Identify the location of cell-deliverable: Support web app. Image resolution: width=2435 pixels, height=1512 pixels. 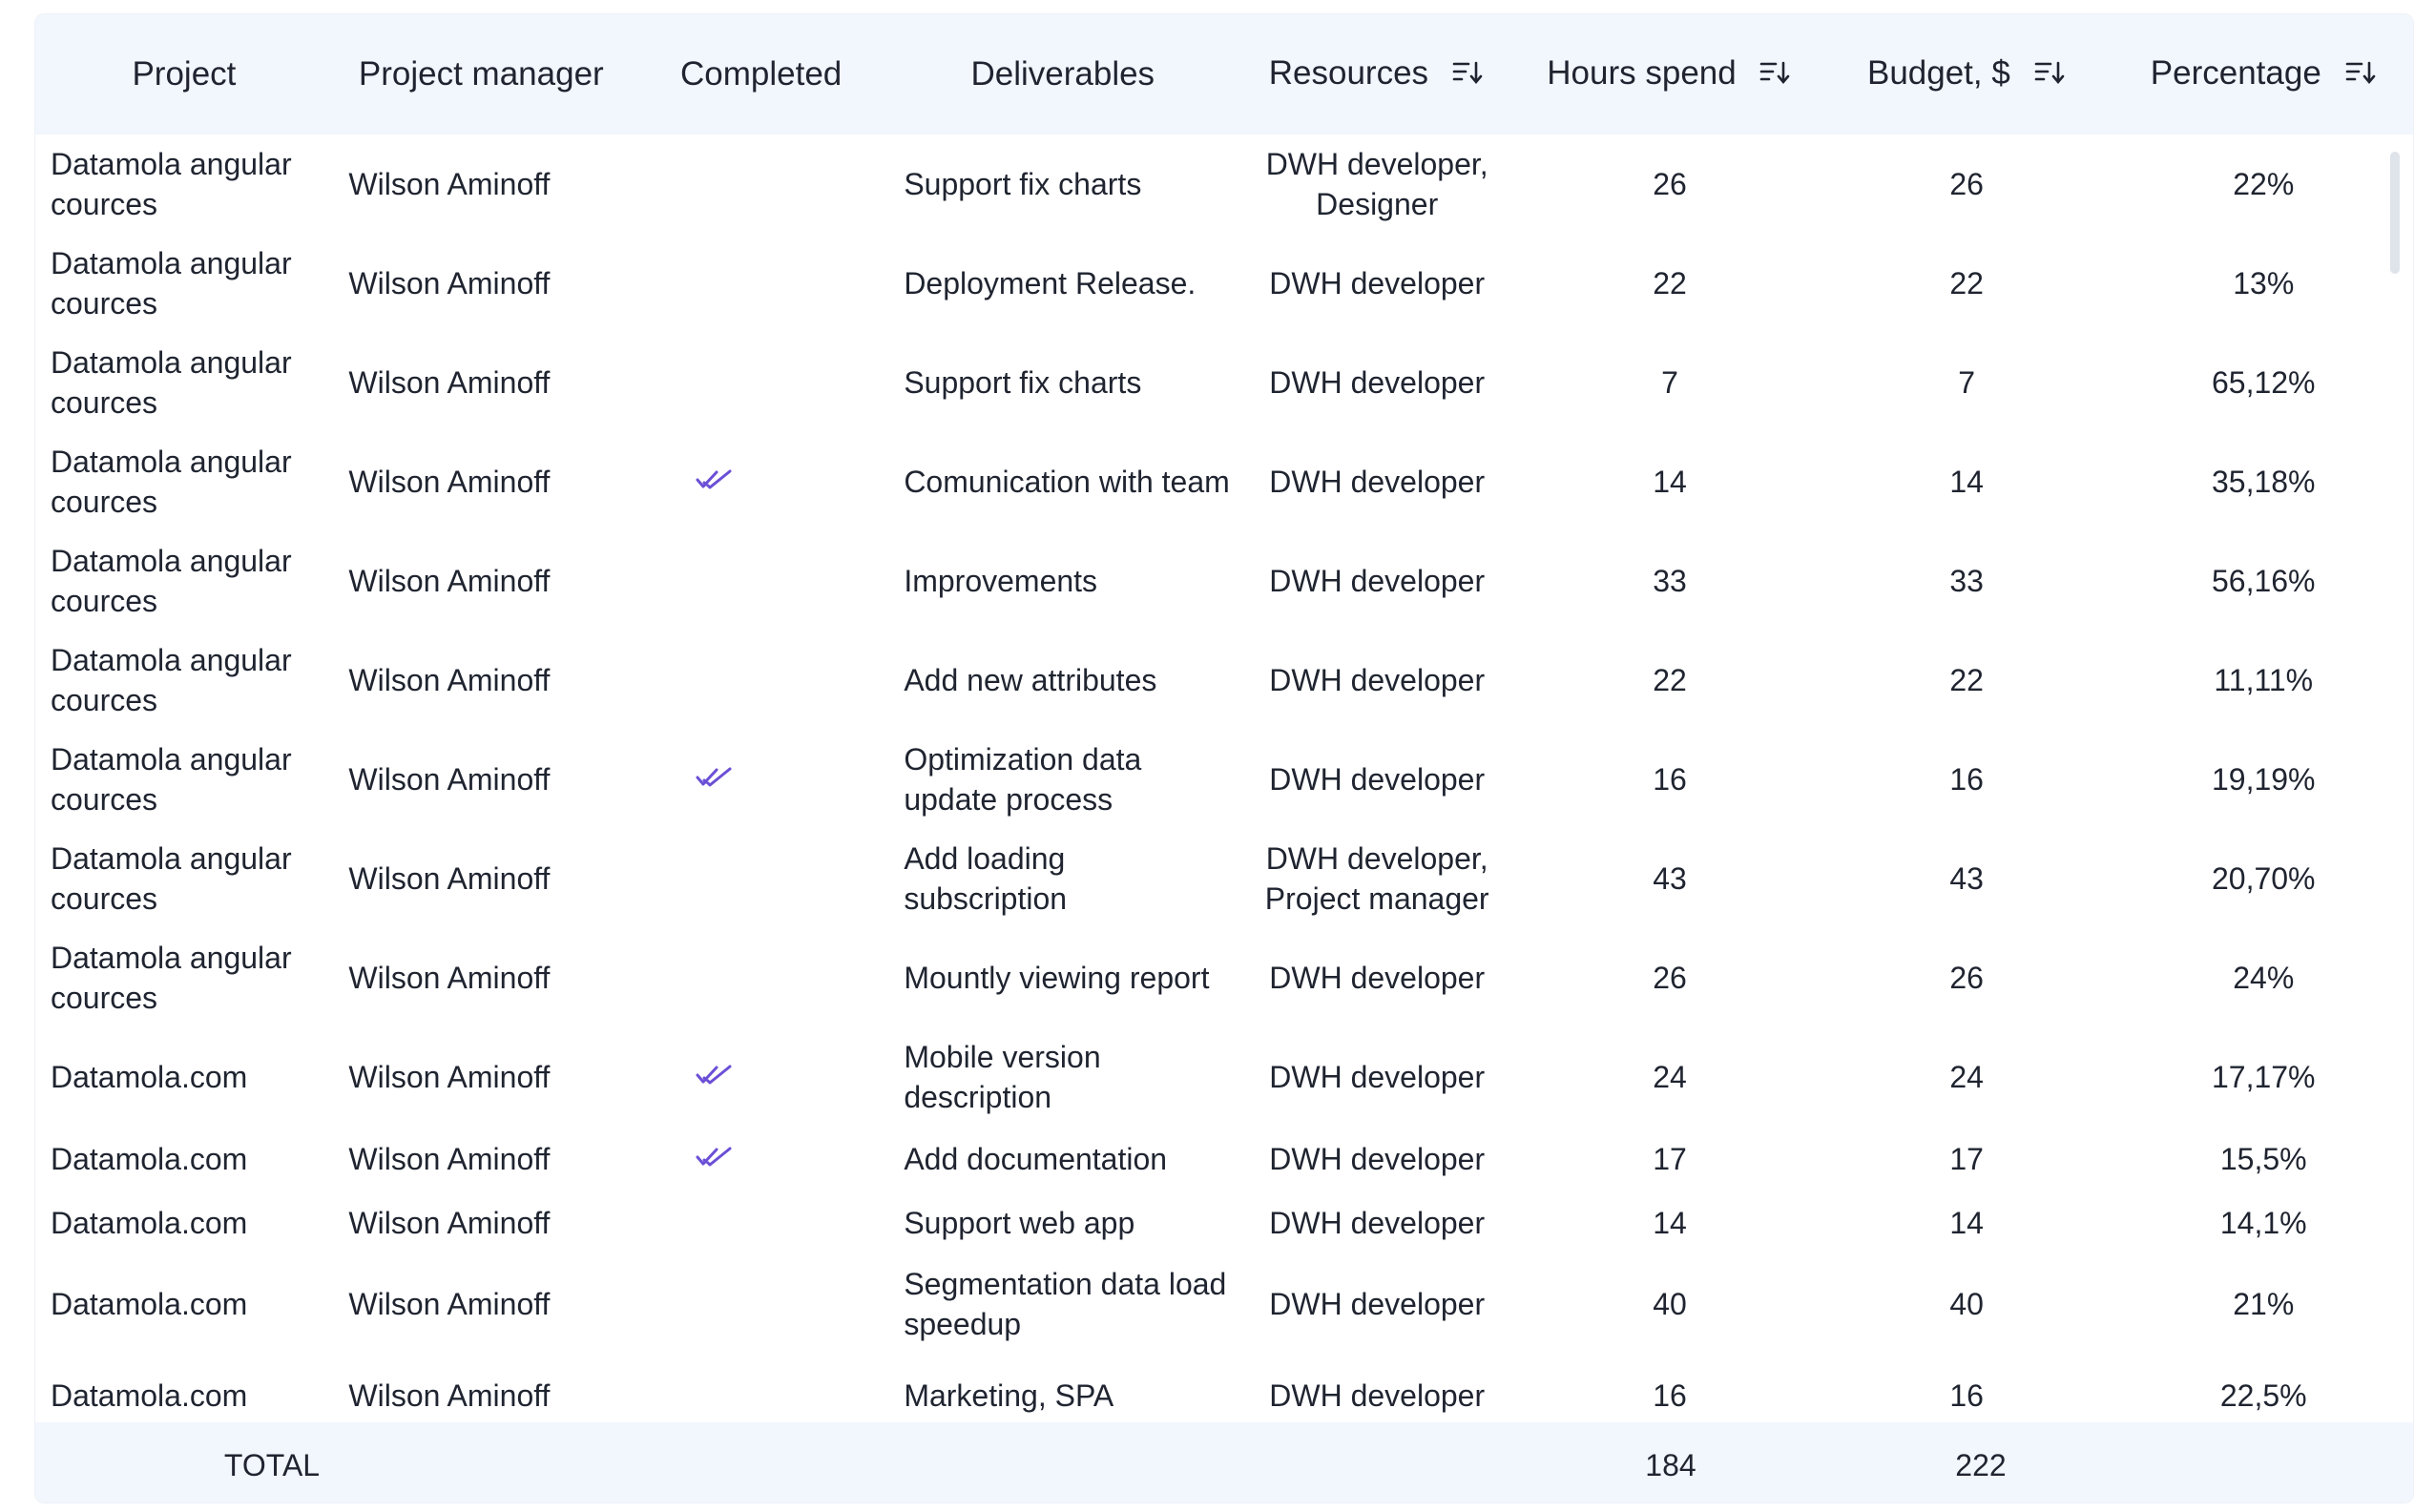
(1019, 1222).